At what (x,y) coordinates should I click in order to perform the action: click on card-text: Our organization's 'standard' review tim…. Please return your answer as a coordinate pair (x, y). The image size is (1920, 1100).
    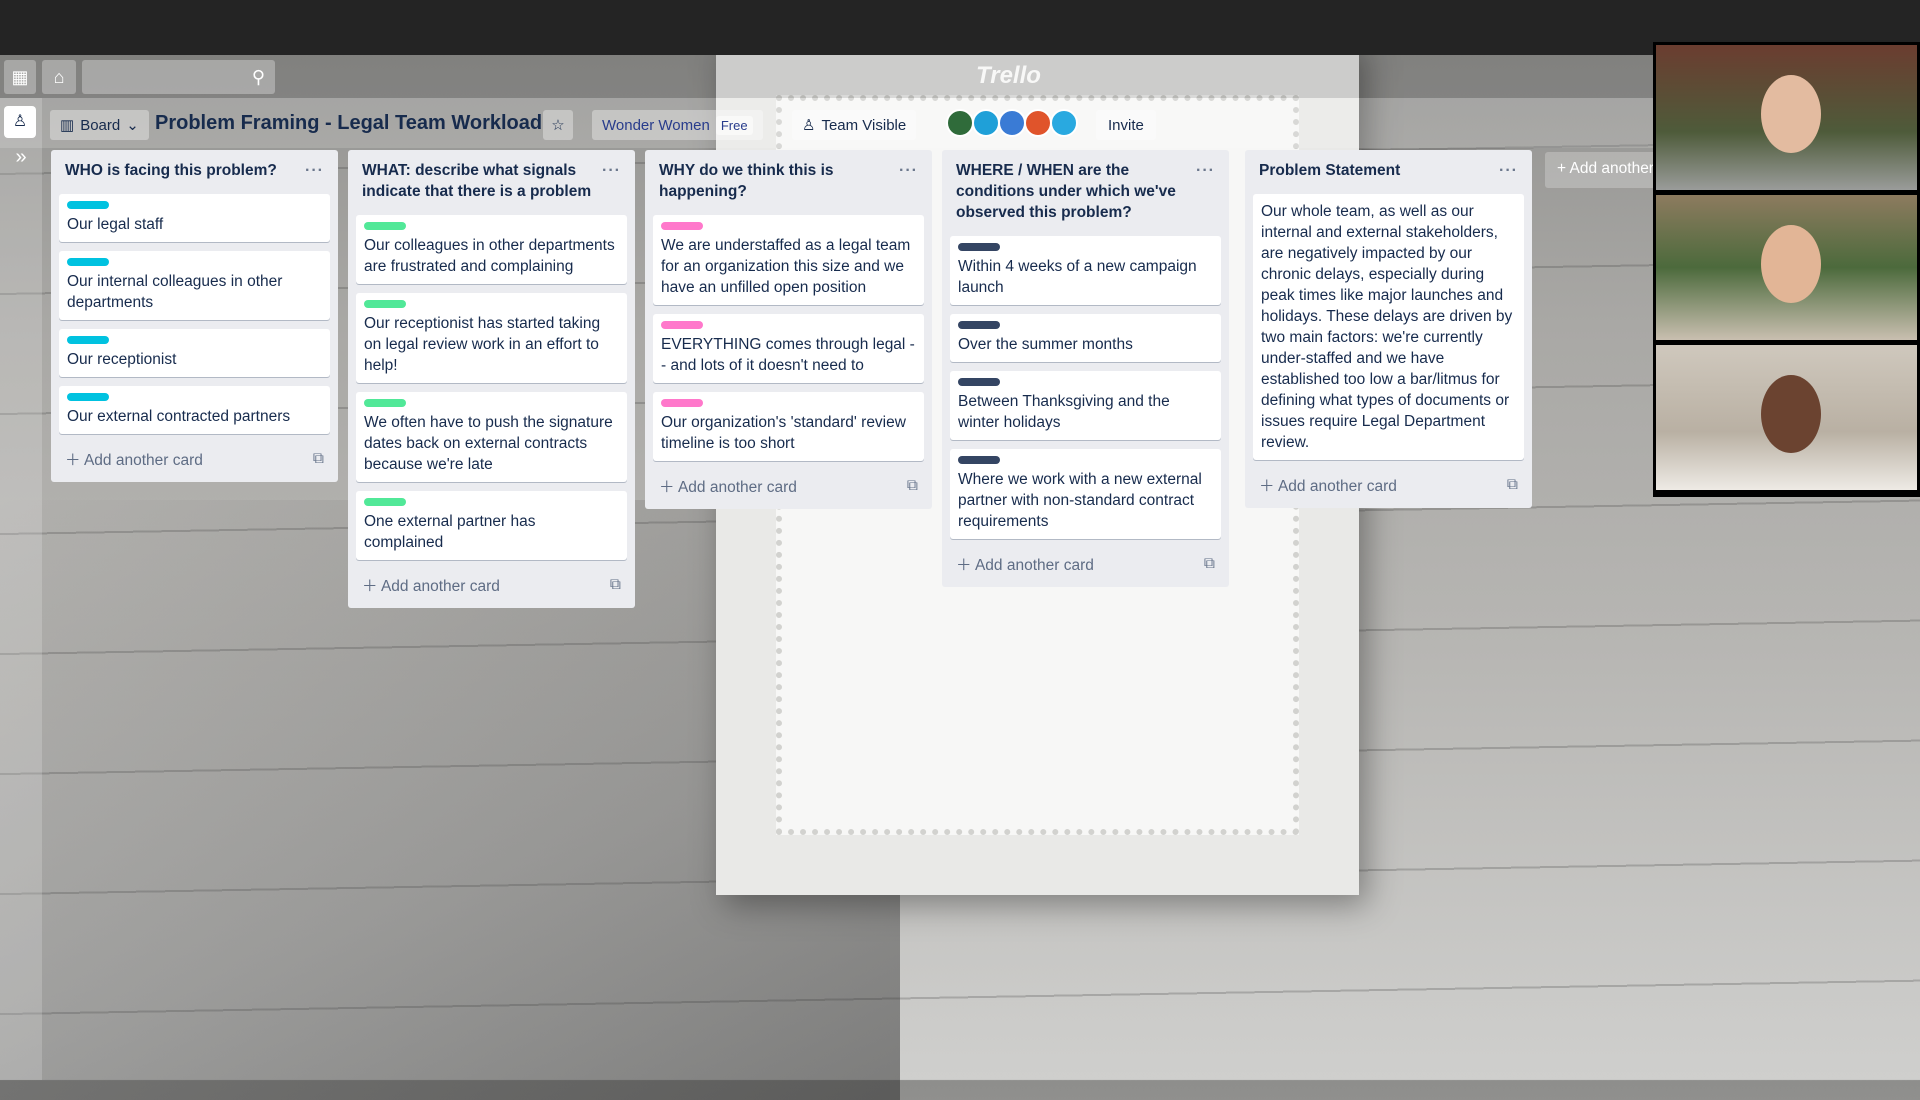
    Looking at the image, I should click on (783, 433).